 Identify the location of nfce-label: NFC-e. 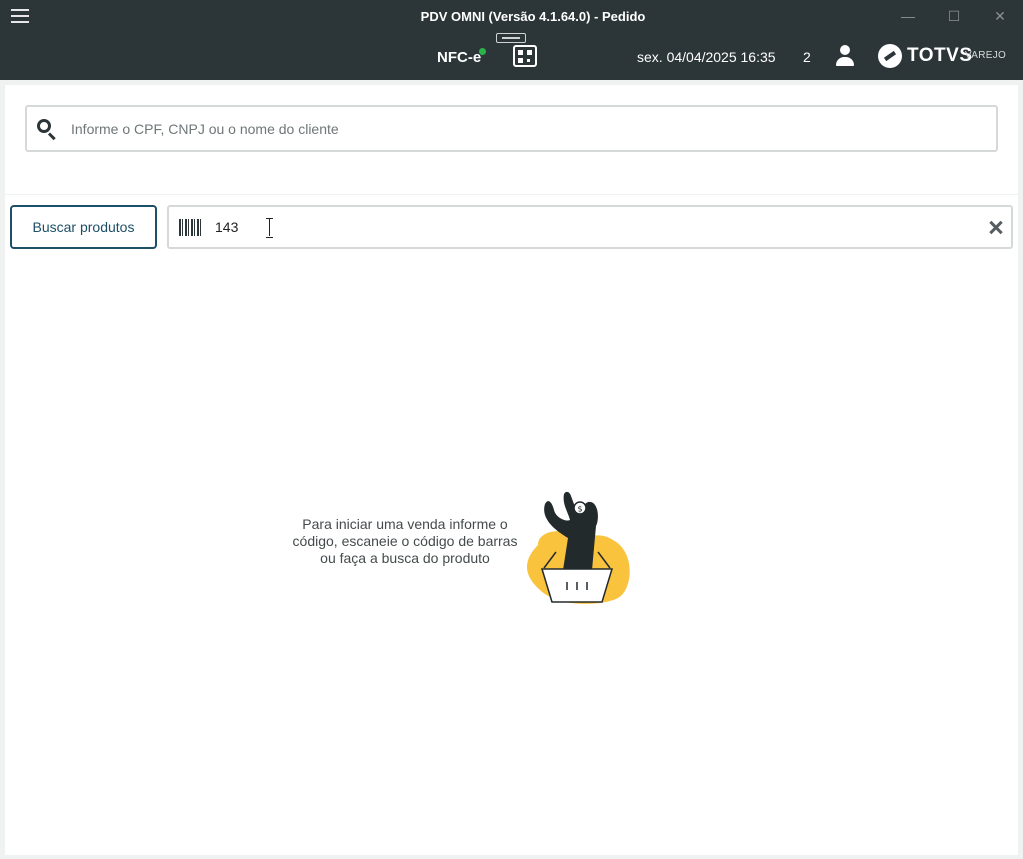
(459, 57).